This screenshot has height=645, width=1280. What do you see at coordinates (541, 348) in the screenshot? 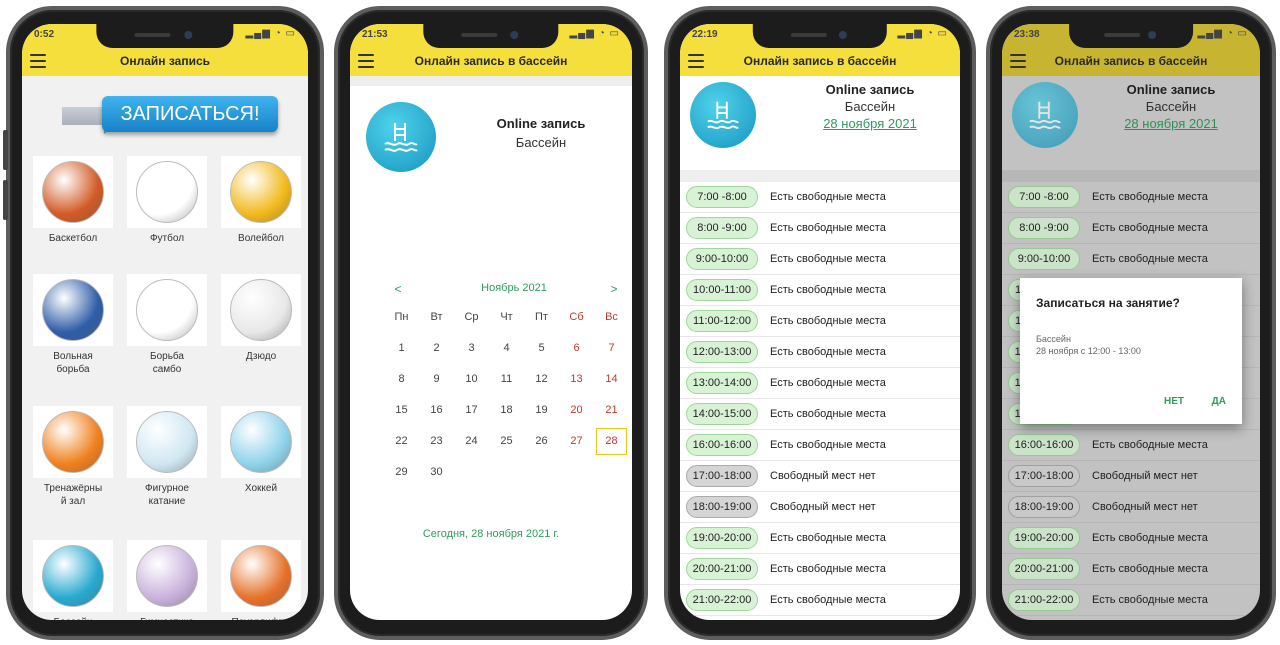
I see `calendar-day: 5` at bounding box center [541, 348].